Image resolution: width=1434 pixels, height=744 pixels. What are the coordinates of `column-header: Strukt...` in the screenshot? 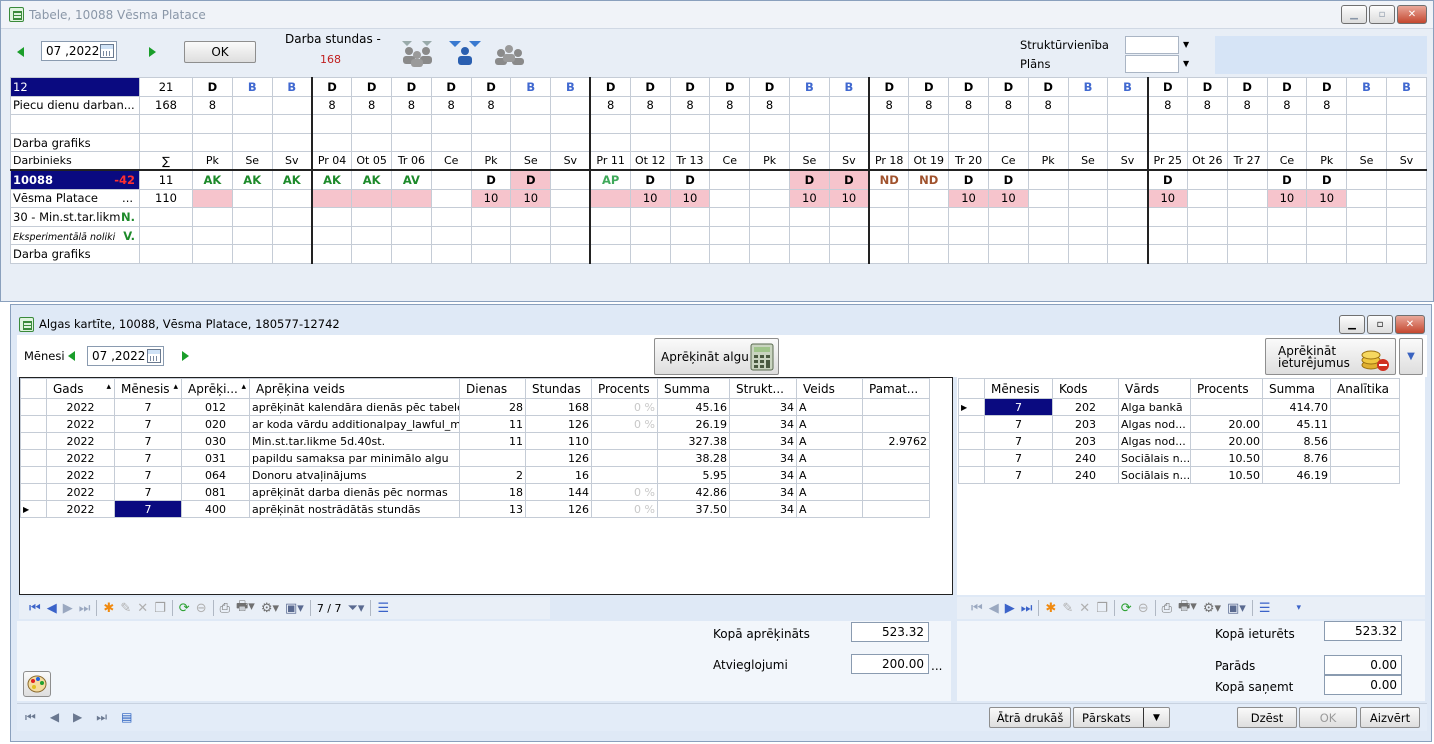 It's located at (763, 388).